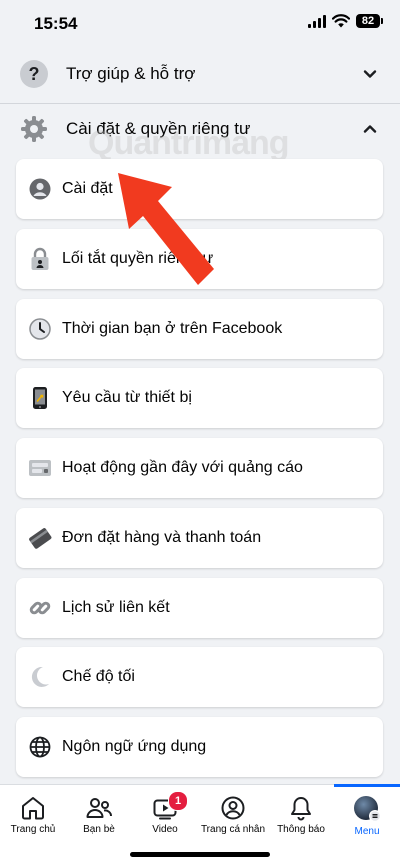  I want to click on nav-notifications: Thông báo, so click(301, 815).